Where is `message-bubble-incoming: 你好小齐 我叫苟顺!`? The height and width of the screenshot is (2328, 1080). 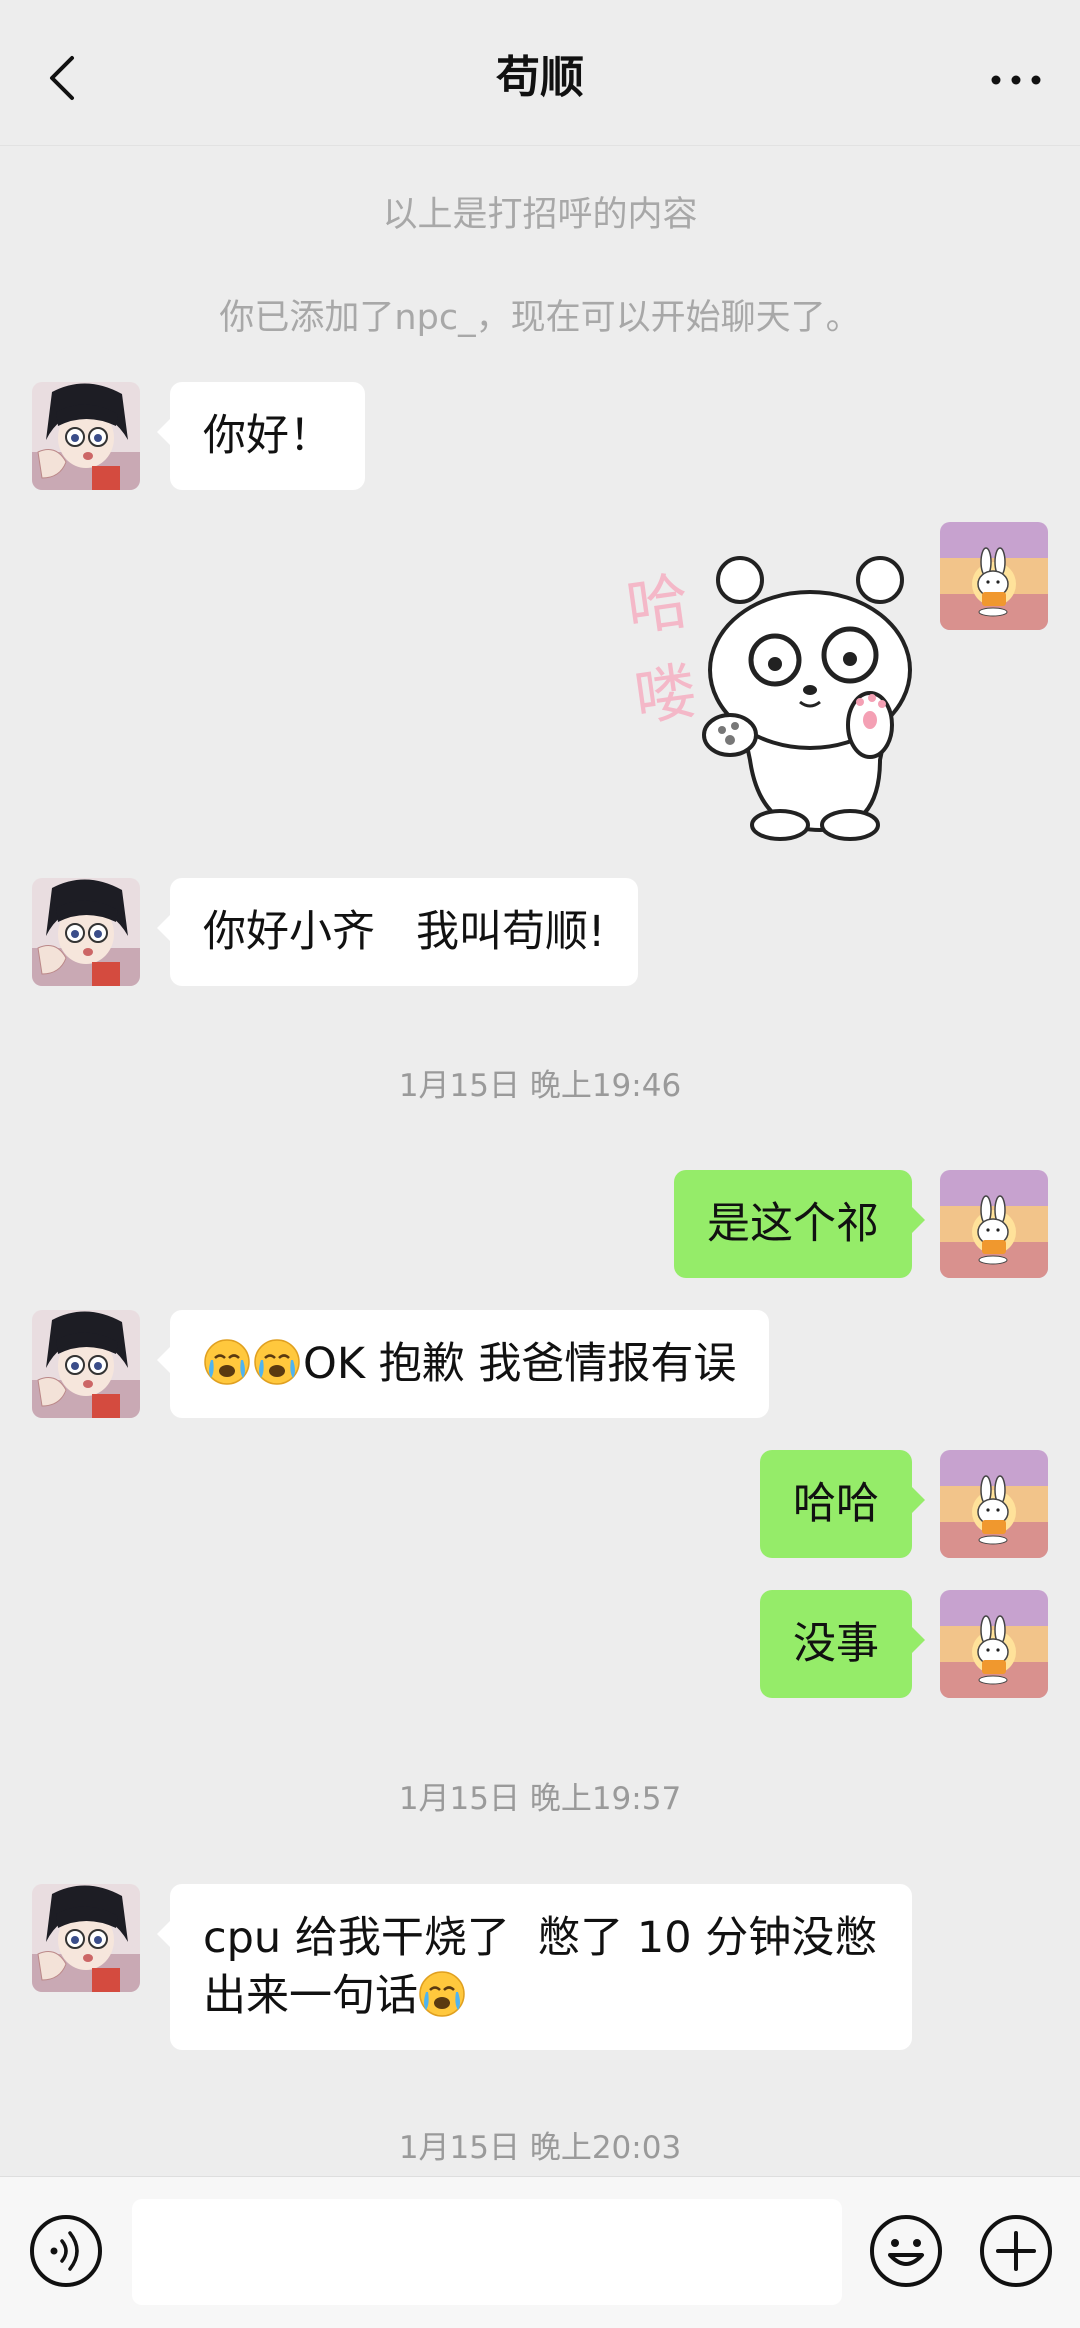 message-bubble-incoming: 你好小齐 我叫苟顺! is located at coordinates (397, 932).